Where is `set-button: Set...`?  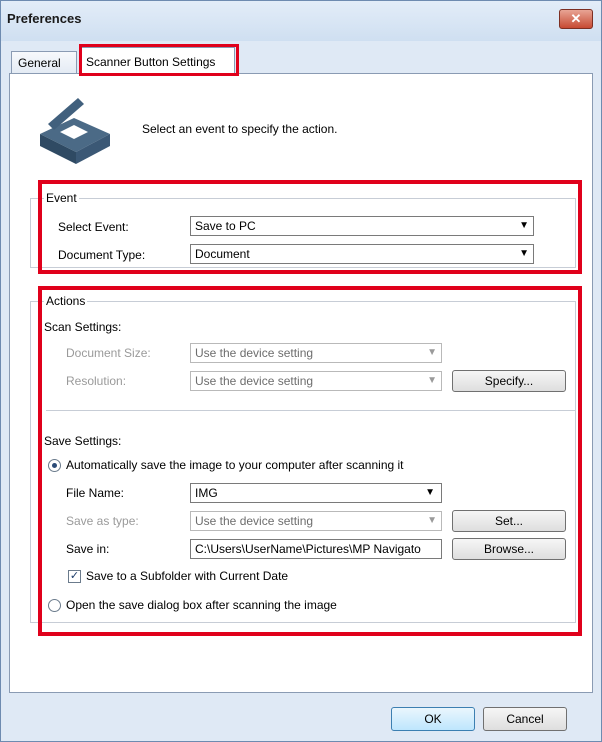
set-button: Set... is located at coordinates (509, 521).